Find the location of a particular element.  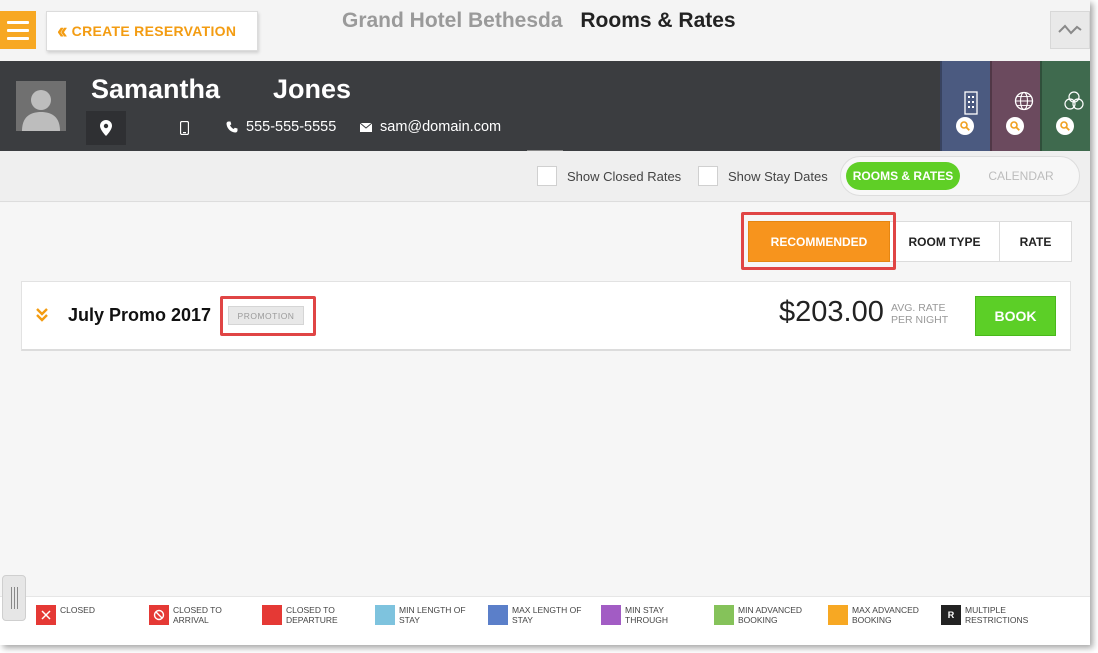

location-button is located at coordinates (106, 128).